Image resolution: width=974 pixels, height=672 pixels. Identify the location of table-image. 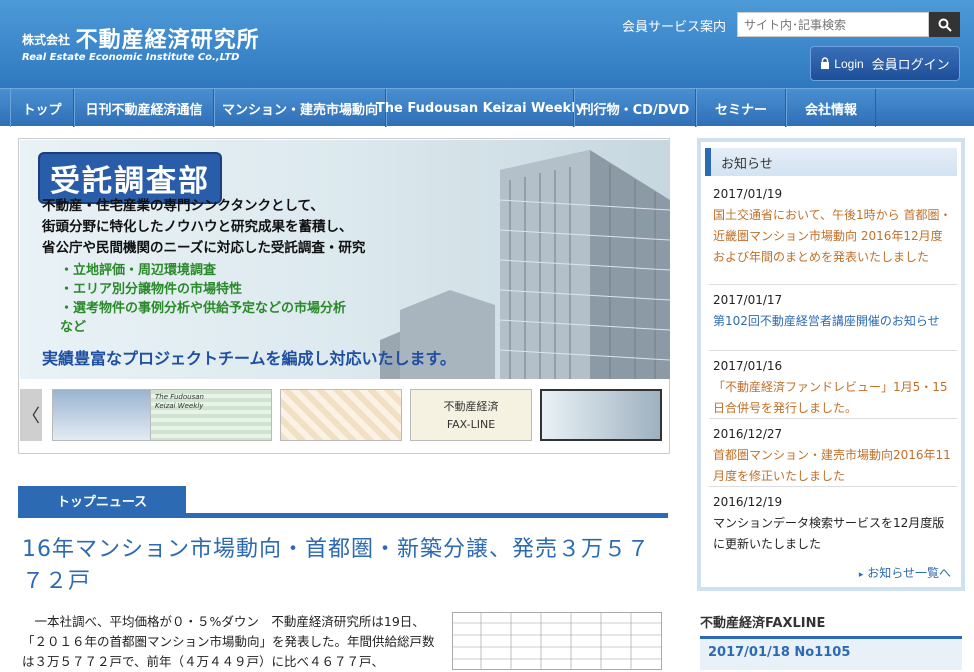
(557, 641).